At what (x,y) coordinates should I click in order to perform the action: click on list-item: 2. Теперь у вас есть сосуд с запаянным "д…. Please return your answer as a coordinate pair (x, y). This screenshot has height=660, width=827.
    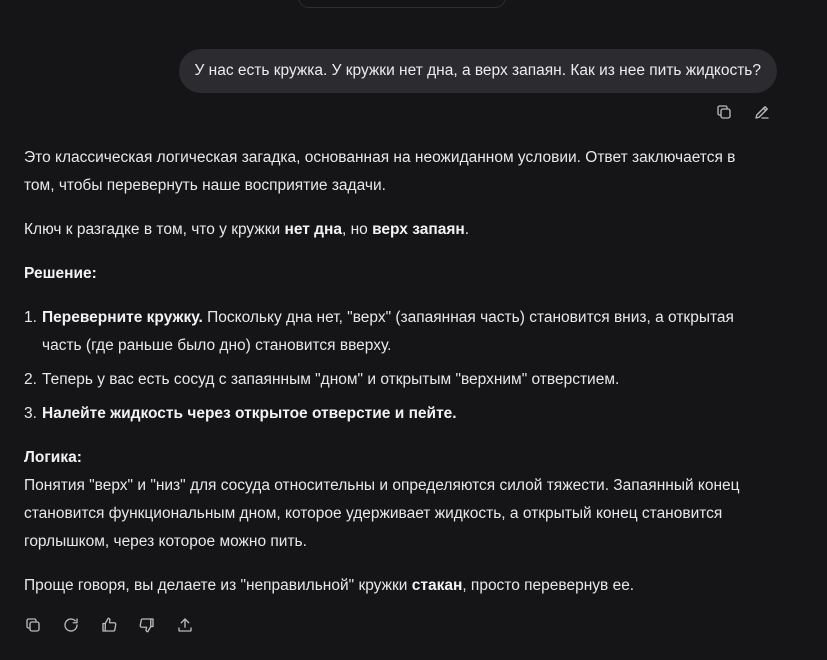
    Looking at the image, I should click on (394, 380).